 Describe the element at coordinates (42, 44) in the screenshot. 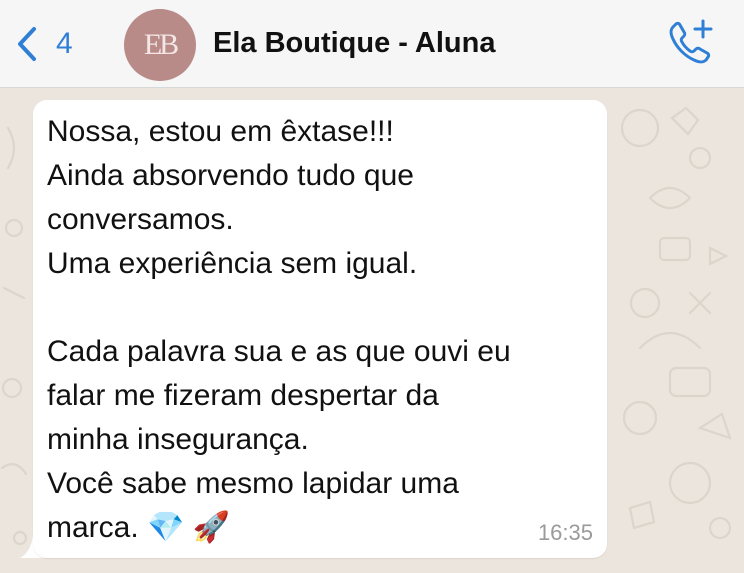

I see `back-button: 4` at that location.